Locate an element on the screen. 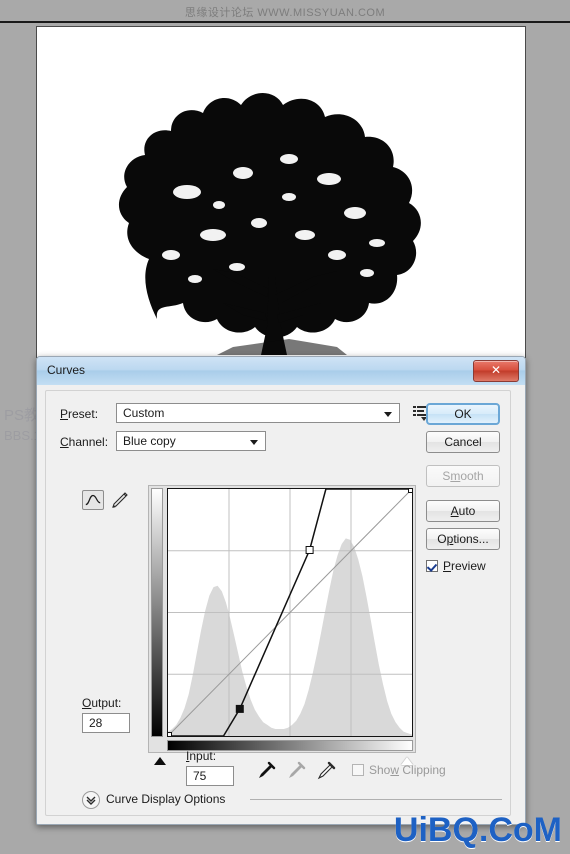 This screenshot has width=570, height=854. curve-point-white-point is located at coordinates (410, 491).